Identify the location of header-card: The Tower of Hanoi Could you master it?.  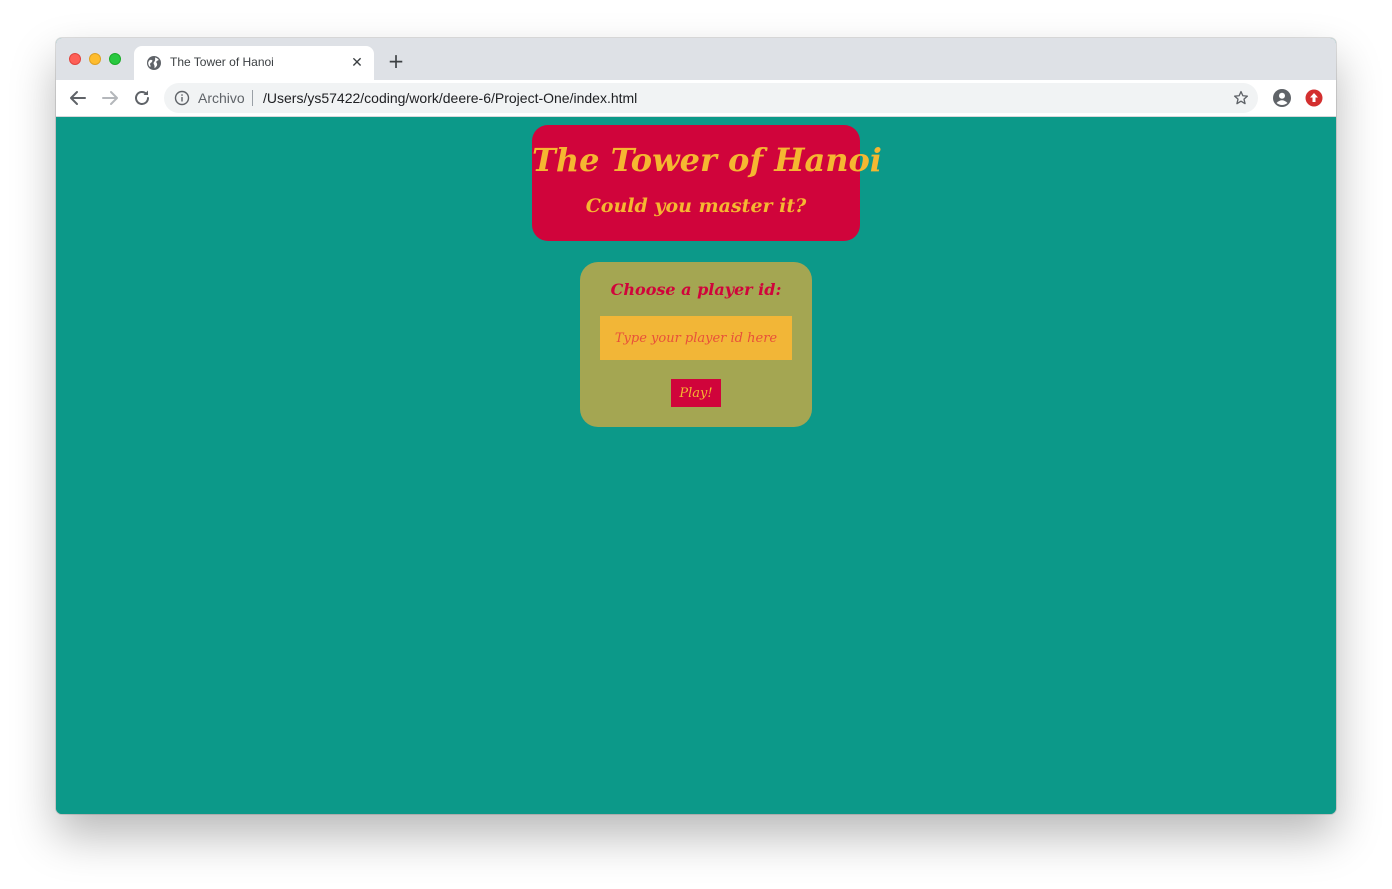
(707, 183).